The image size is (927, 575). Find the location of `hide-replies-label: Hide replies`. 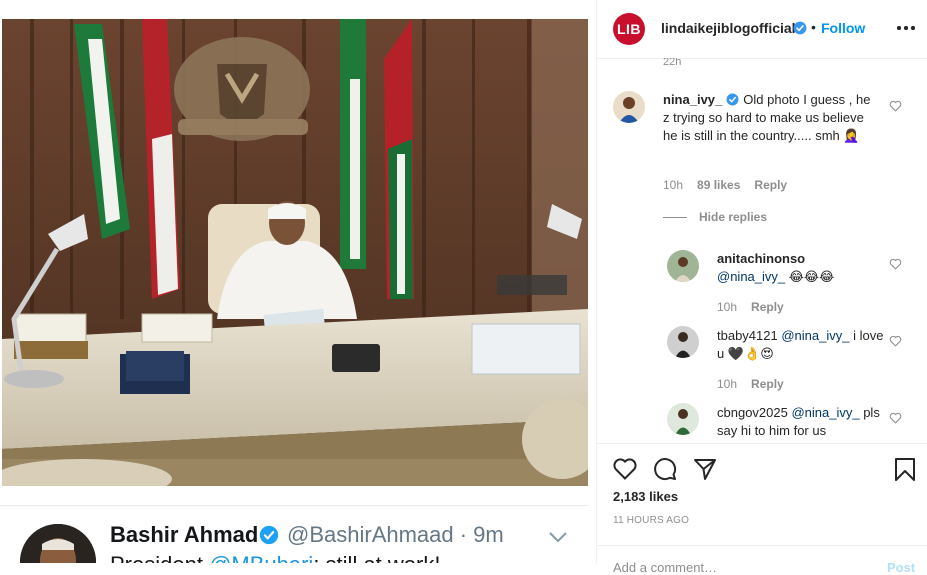

hide-replies-label: Hide replies is located at coordinates (733, 217).